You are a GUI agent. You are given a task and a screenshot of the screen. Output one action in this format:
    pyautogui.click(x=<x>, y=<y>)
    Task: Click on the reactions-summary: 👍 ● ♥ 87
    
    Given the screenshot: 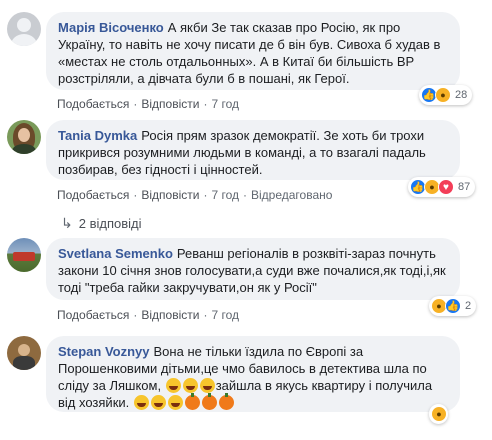 What is the action you would take?
    pyautogui.click(x=442, y=187)
    